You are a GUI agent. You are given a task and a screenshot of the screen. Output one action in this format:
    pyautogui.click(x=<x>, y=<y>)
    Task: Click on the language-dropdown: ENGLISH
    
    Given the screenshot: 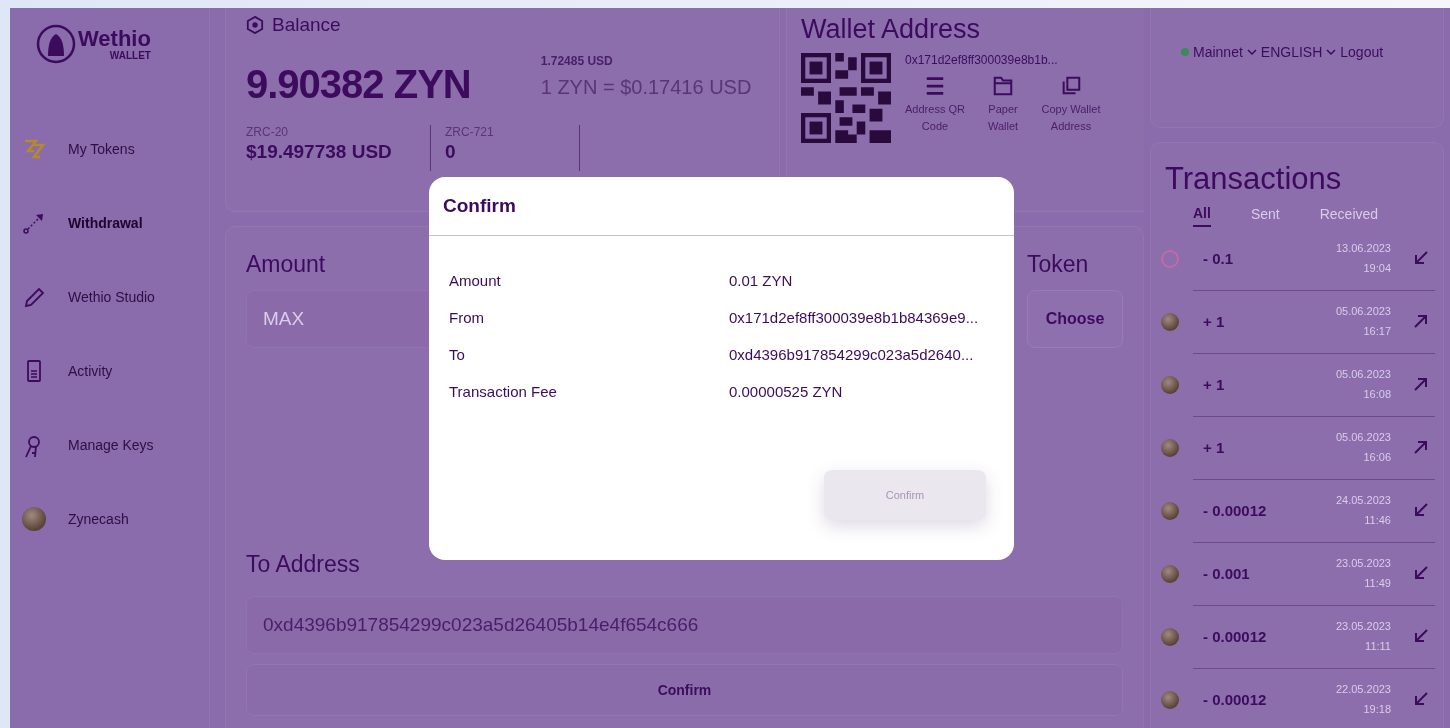 What is the action you would take?
    pyautogui.click(x=1291, y=52)
    